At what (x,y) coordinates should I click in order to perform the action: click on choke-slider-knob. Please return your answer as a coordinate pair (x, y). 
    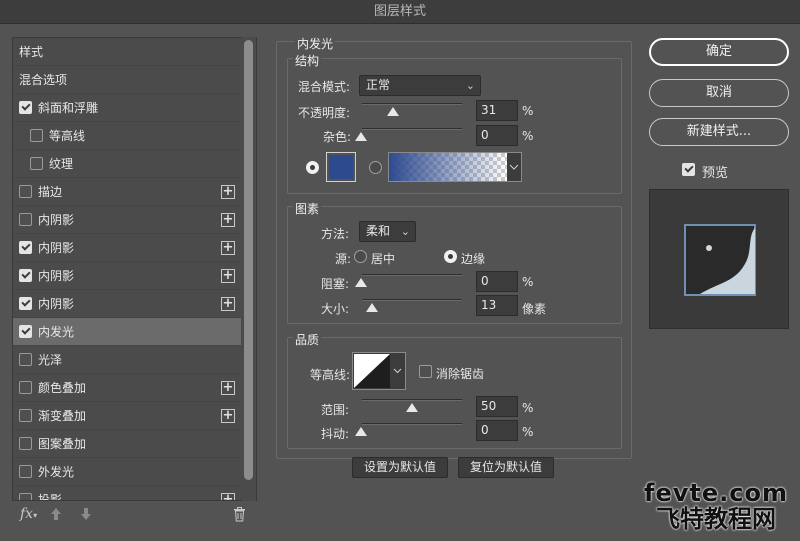
    Looking at the image, I should click on (361, 282).